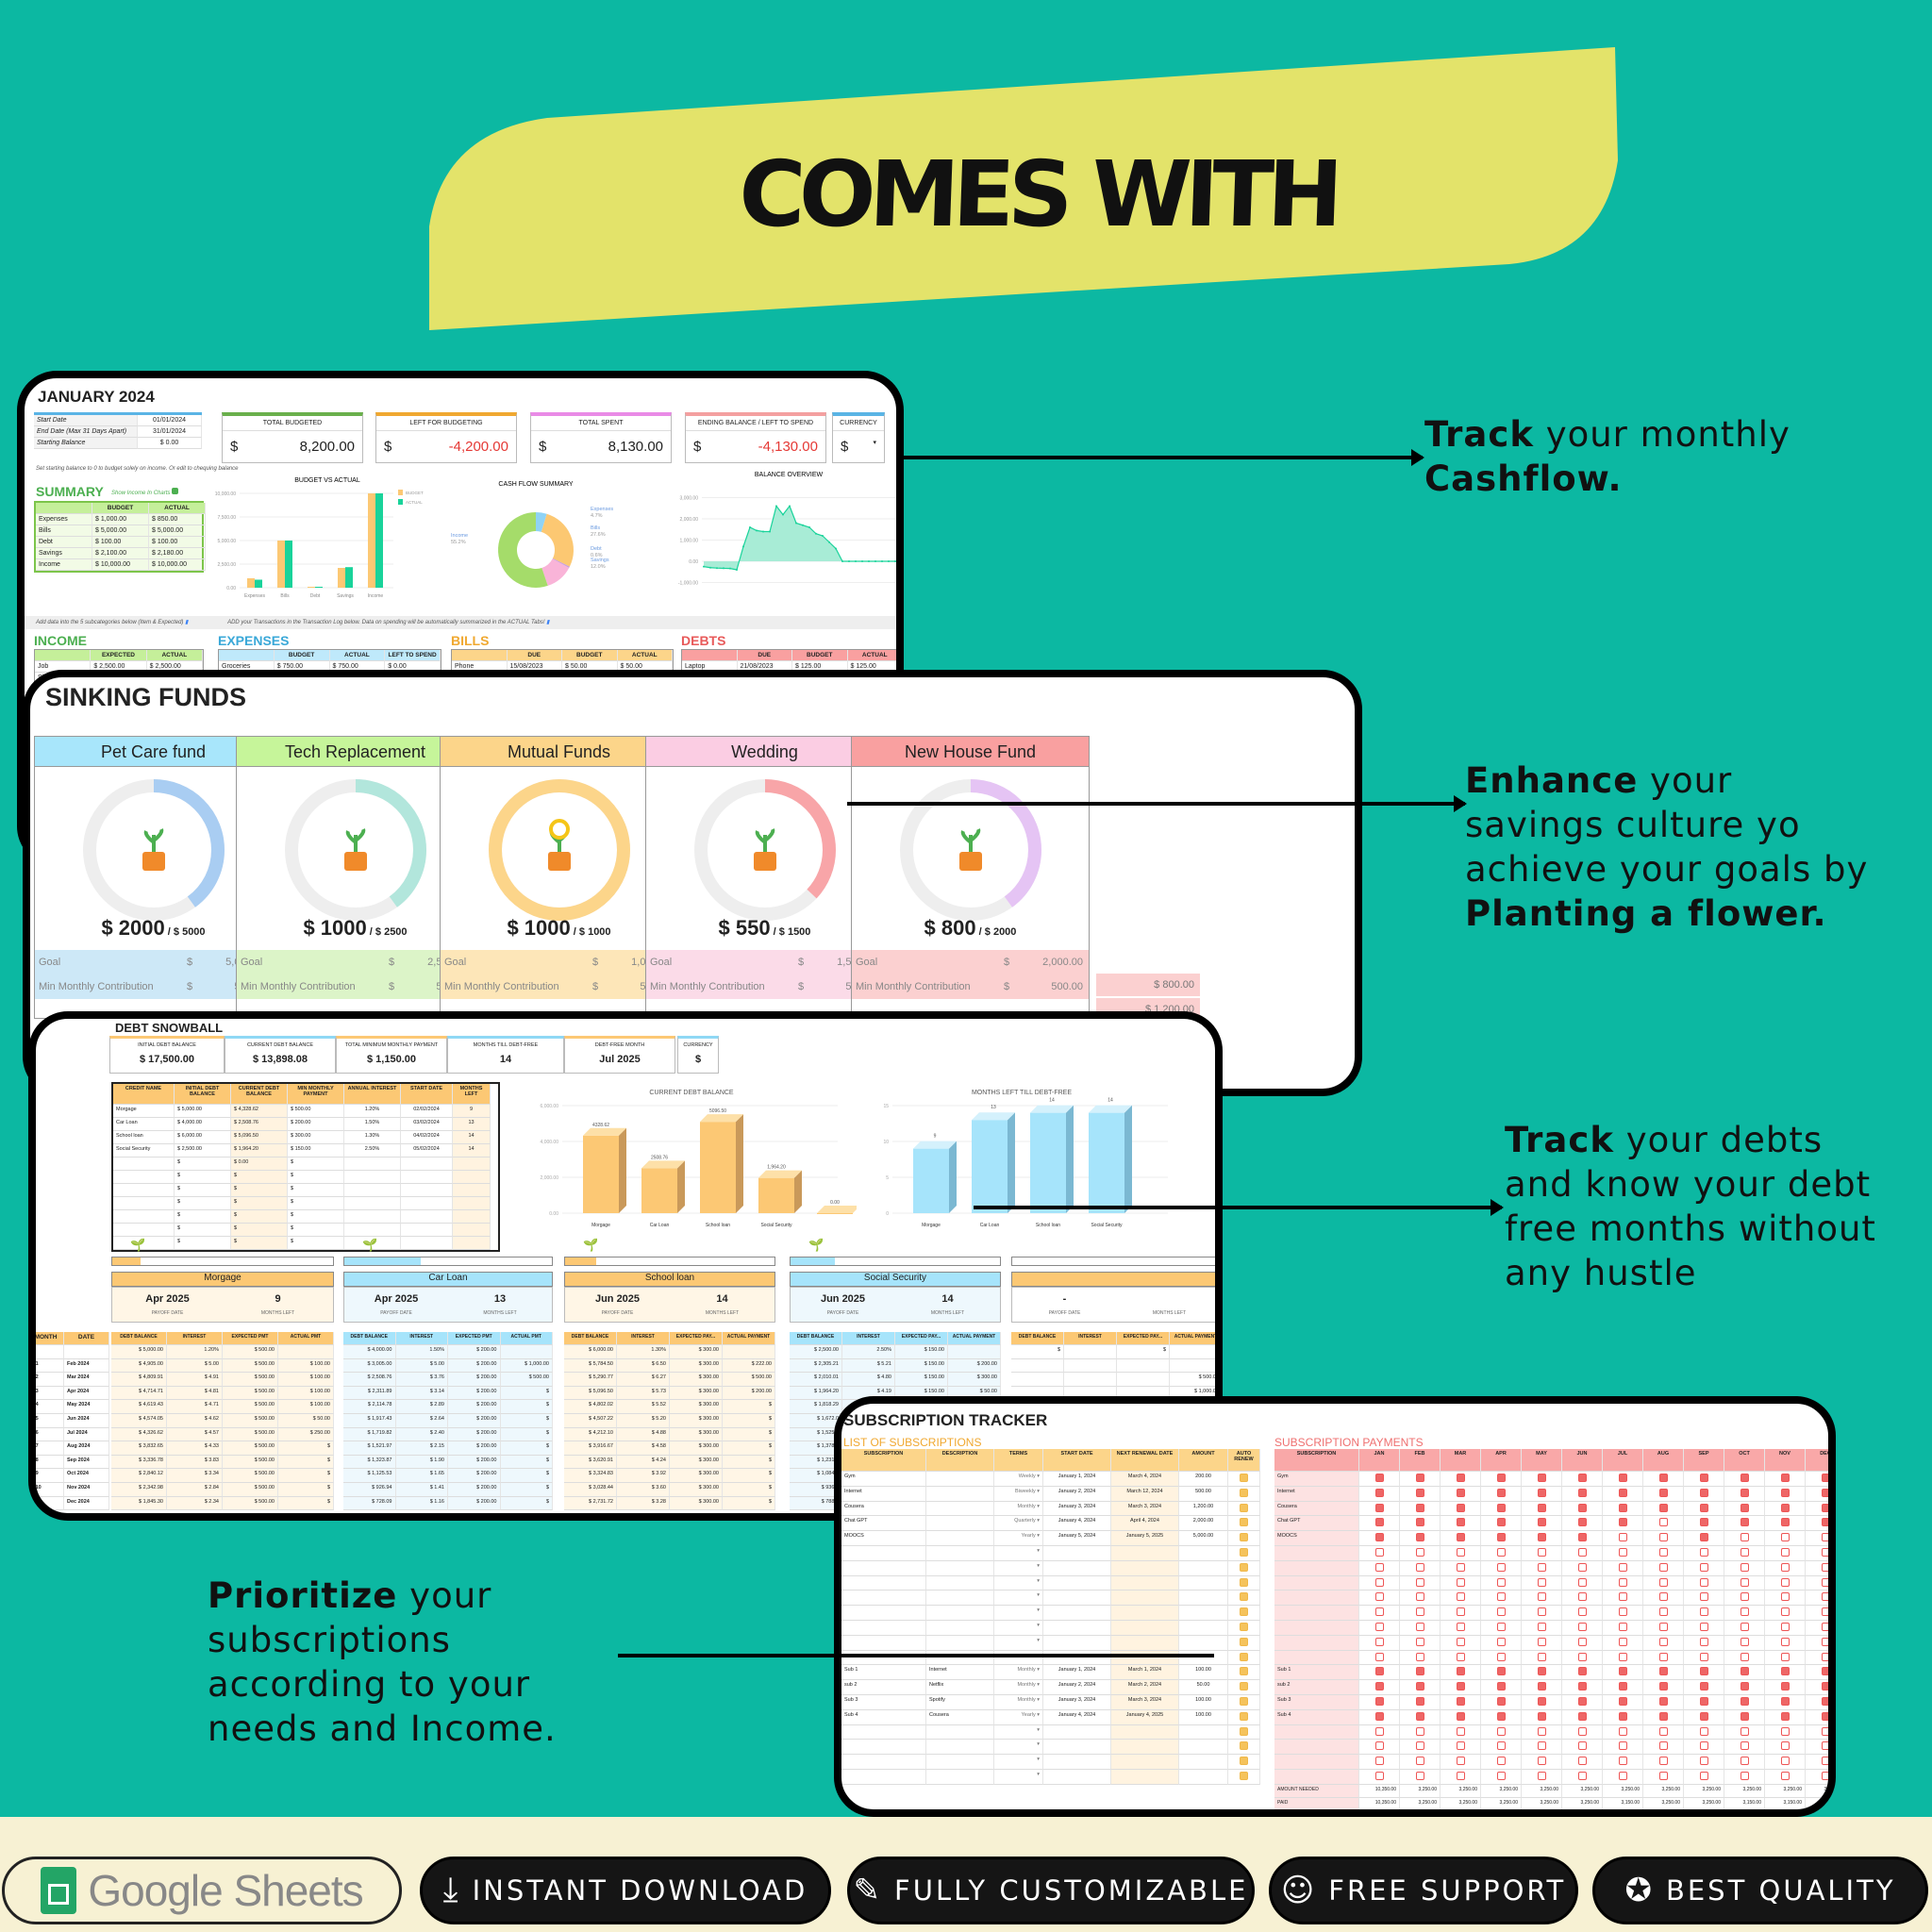 Image resolution: width=1932 pixels, height=1932 pixels. What do you see at coordinates (1018, 1494) in the screenshot?
I see `terms-dropdown: Biweekly ▾` at bounding box center [1018, 1494].